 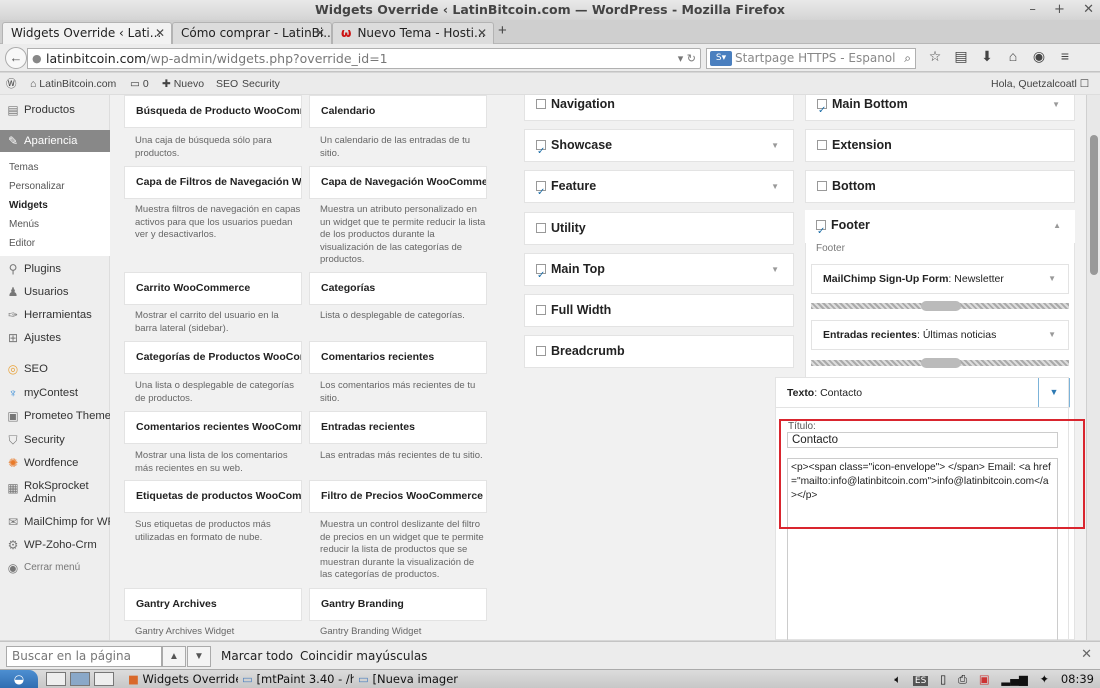 What do you see at coordinates (139, 84) in the screenshot?
I see `admin-bar-comments: ▭ 0` at bounding box center [139, 84].